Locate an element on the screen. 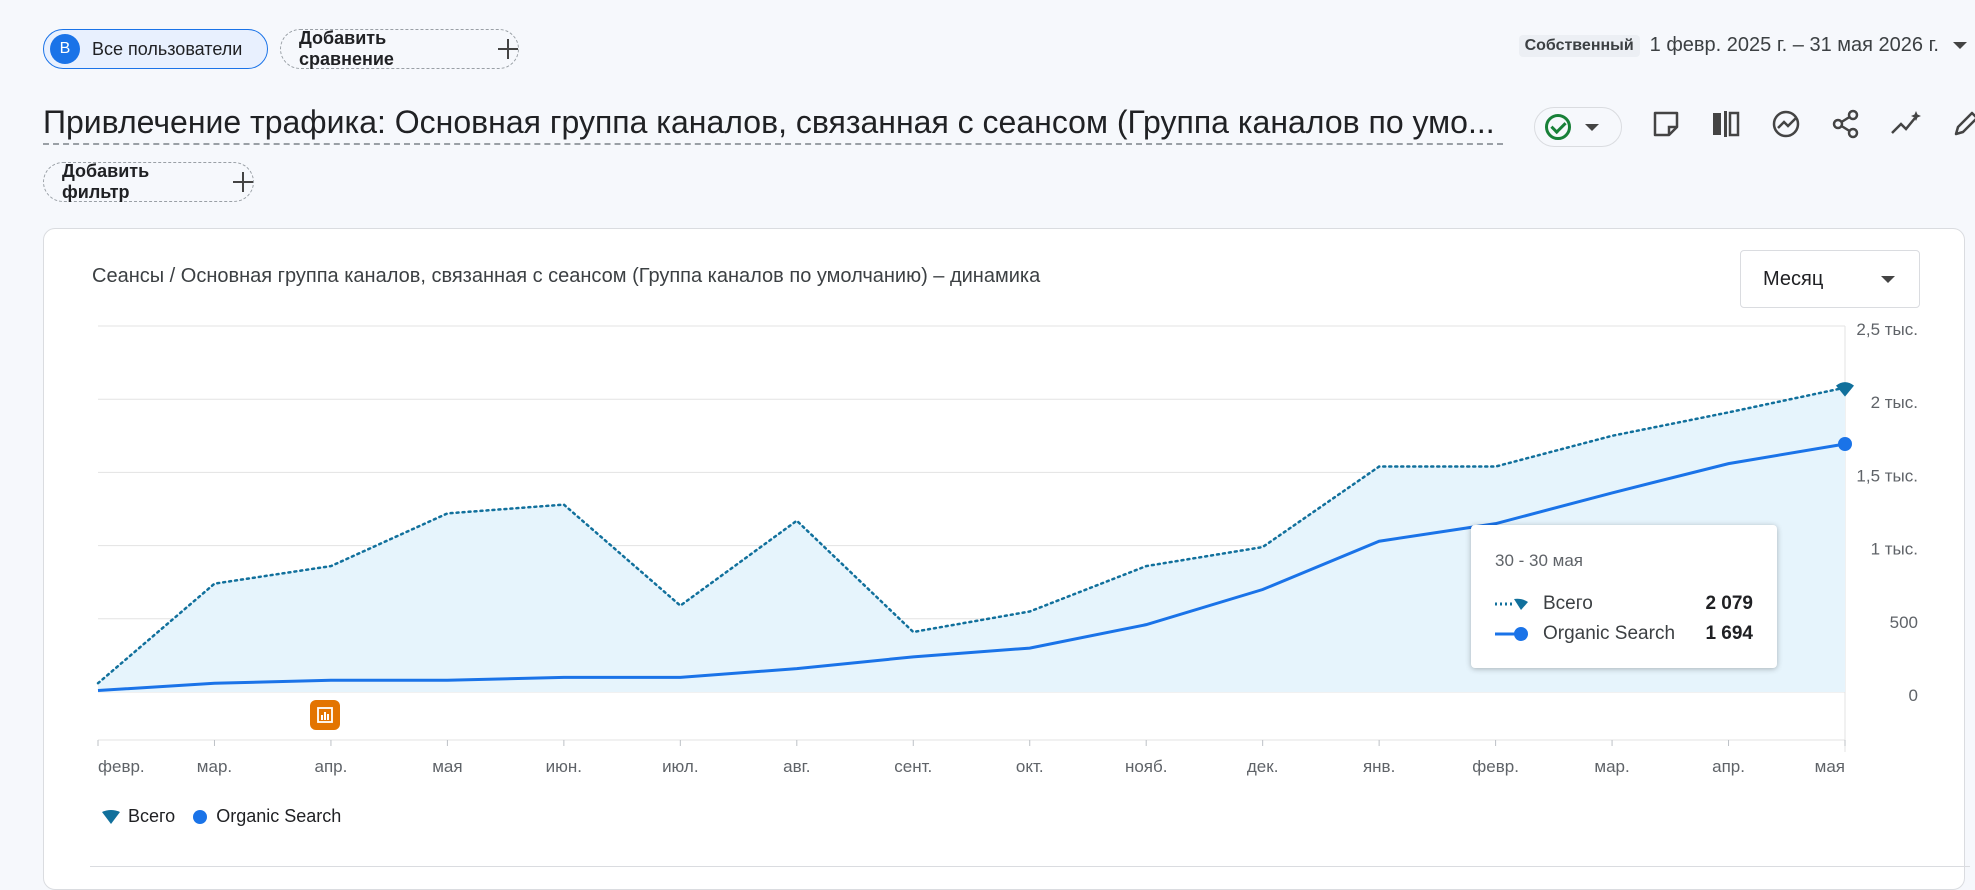 This screenshot has height=890, width=1975. tooltip-value-total: 2 079 is located at coordinates (1729, 603).